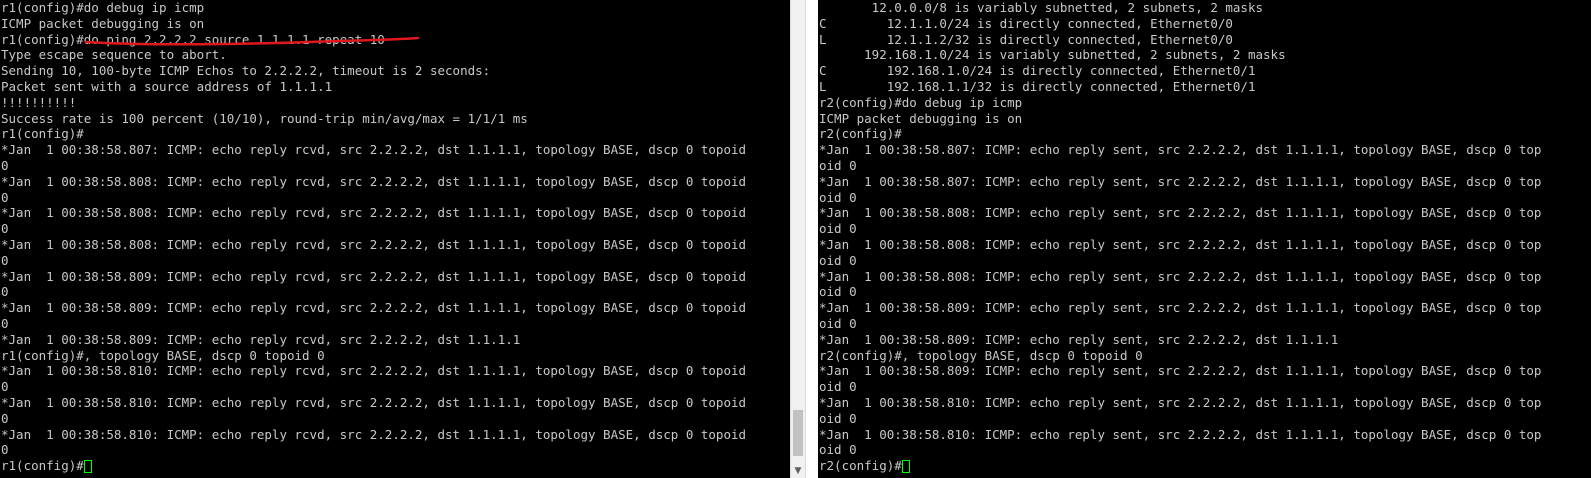 The width and height of the screenshot is (1591, 478). What do you see at coordinates (798, 471) in the screenshot?
I see `chevron-down-icon: ▼` at bounding box center [798, 471].